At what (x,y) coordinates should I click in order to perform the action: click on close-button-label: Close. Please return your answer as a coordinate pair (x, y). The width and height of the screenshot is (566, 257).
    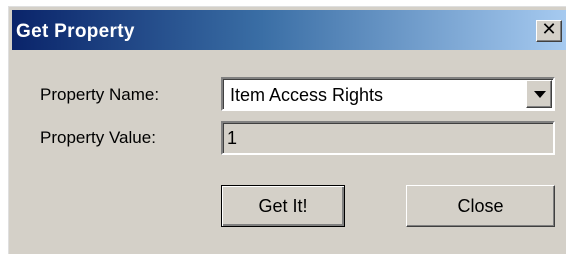
    Looking at the image, I should click on (480, 205).